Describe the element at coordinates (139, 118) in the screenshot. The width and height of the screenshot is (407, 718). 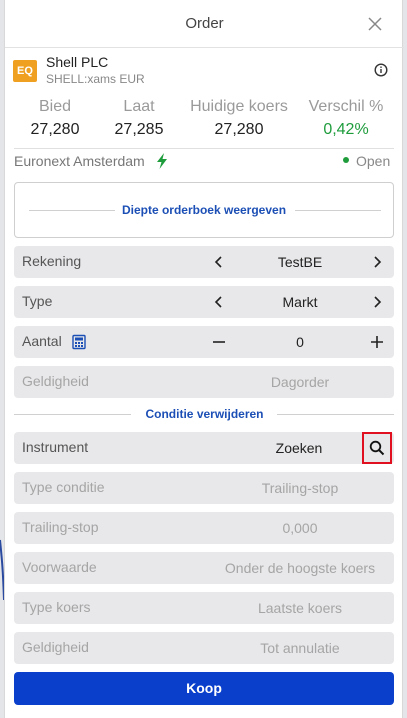
I see `quote-ask: Laat 27,285` at that location.